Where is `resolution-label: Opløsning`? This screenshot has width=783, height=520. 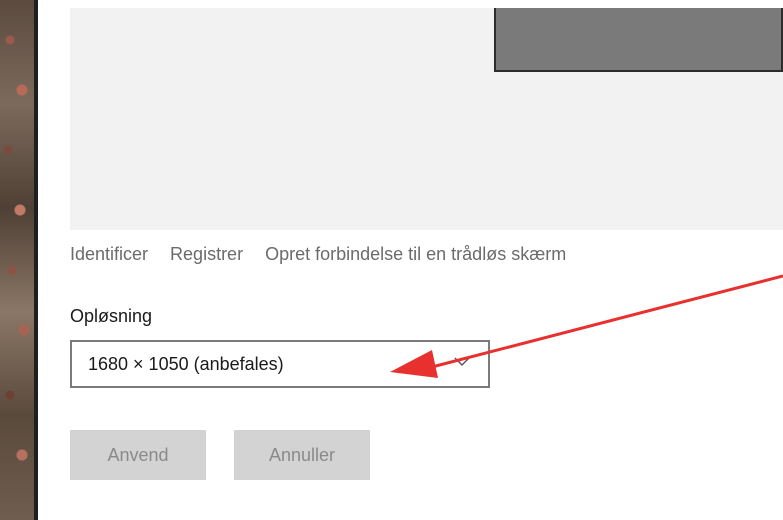
resolution-label: Opløsning is located at coordinates (111, 316).